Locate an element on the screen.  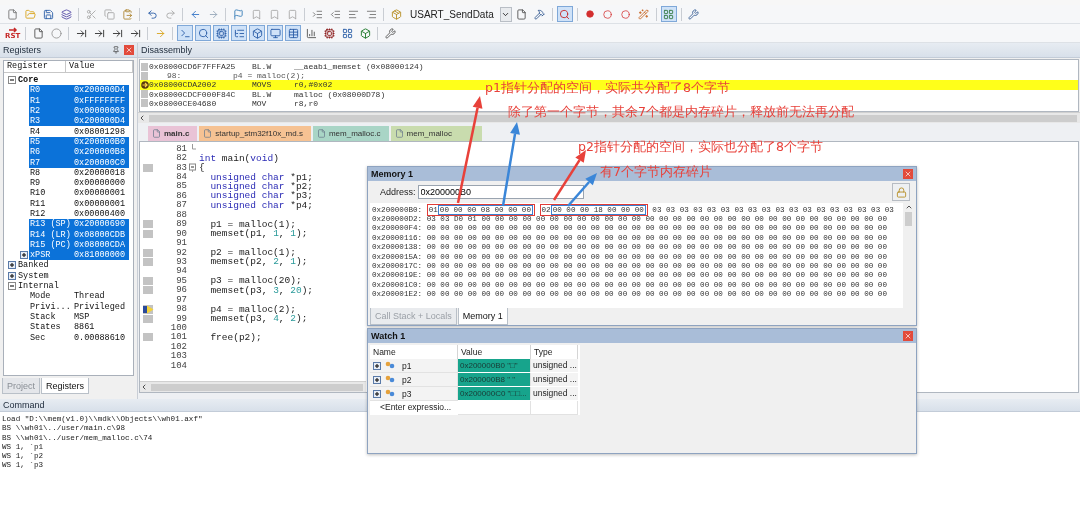
stop-icon is located at coordinates (56, 33).